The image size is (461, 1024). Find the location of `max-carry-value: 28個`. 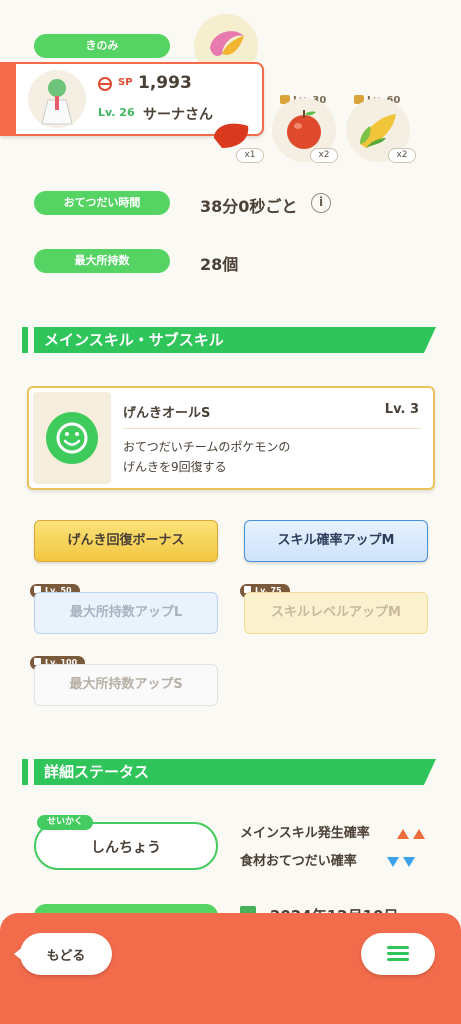

max-carry-value: 28個 is located at coordinates (219, 264).